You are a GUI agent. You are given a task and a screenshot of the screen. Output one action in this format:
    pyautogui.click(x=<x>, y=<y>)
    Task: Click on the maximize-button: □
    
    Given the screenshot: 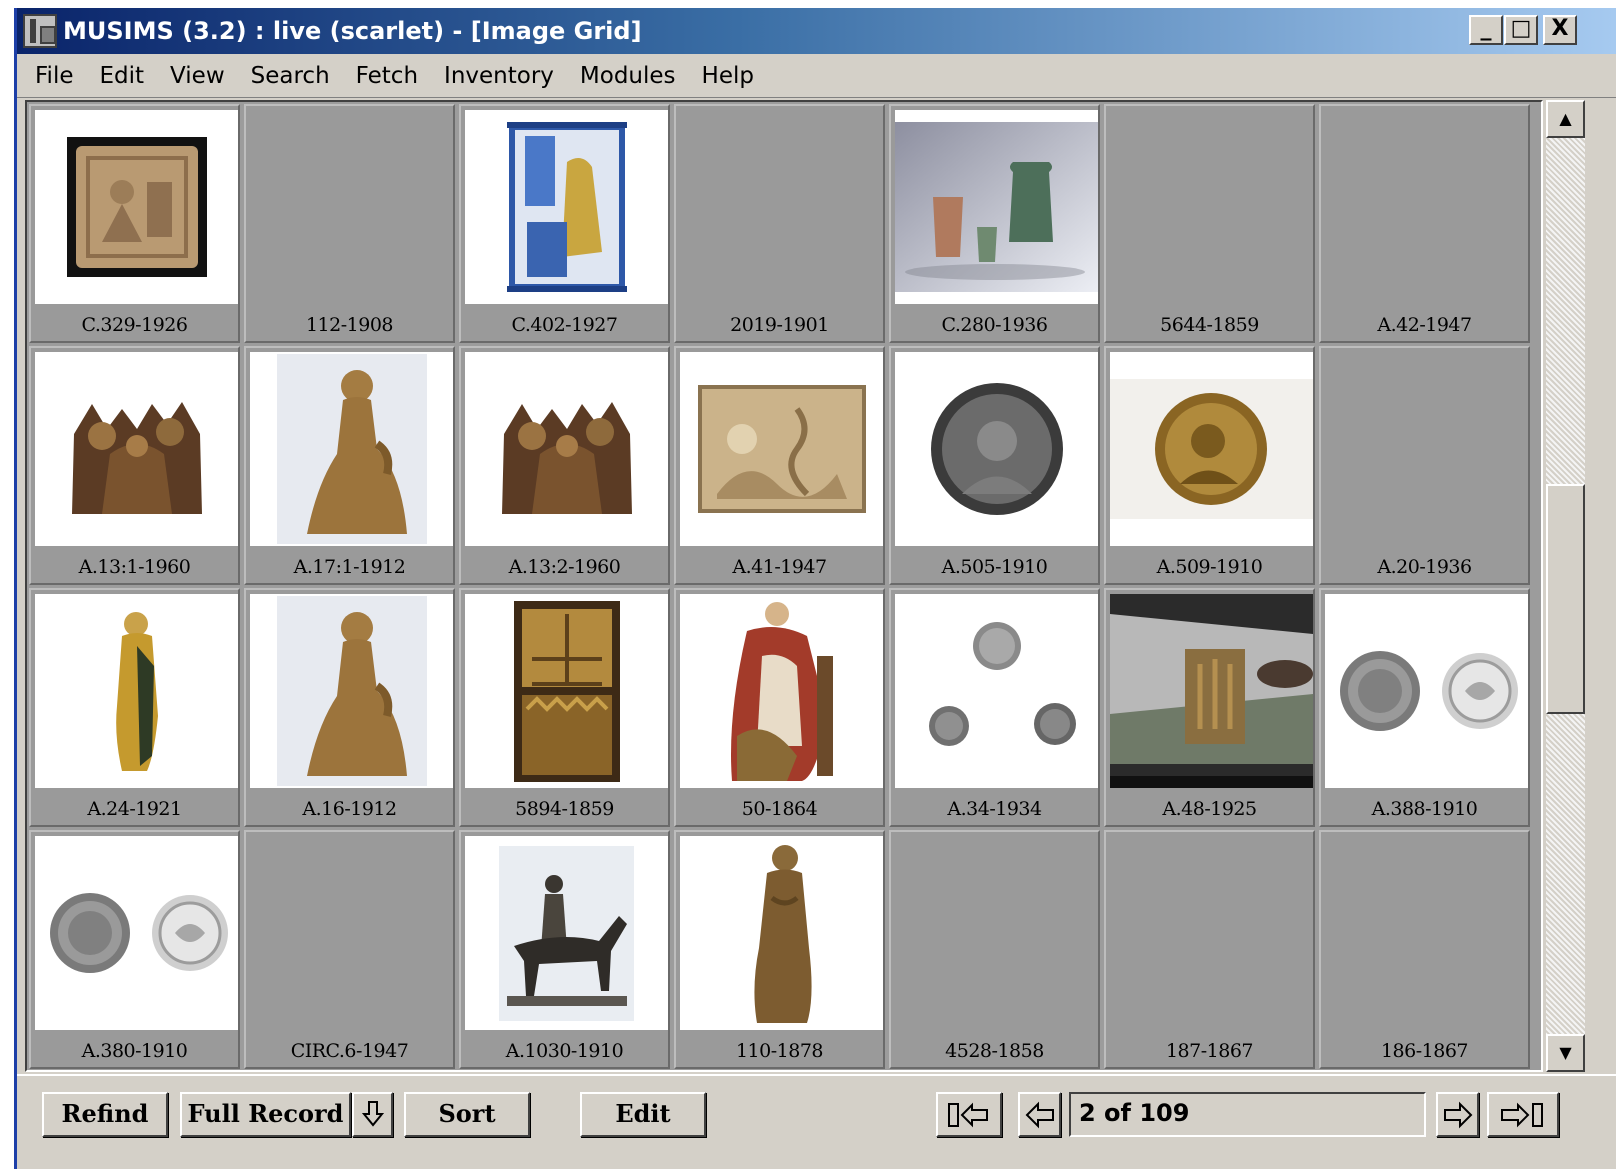 What is the action you would take?
    pyautogui.click(x=1521, y=30)
    